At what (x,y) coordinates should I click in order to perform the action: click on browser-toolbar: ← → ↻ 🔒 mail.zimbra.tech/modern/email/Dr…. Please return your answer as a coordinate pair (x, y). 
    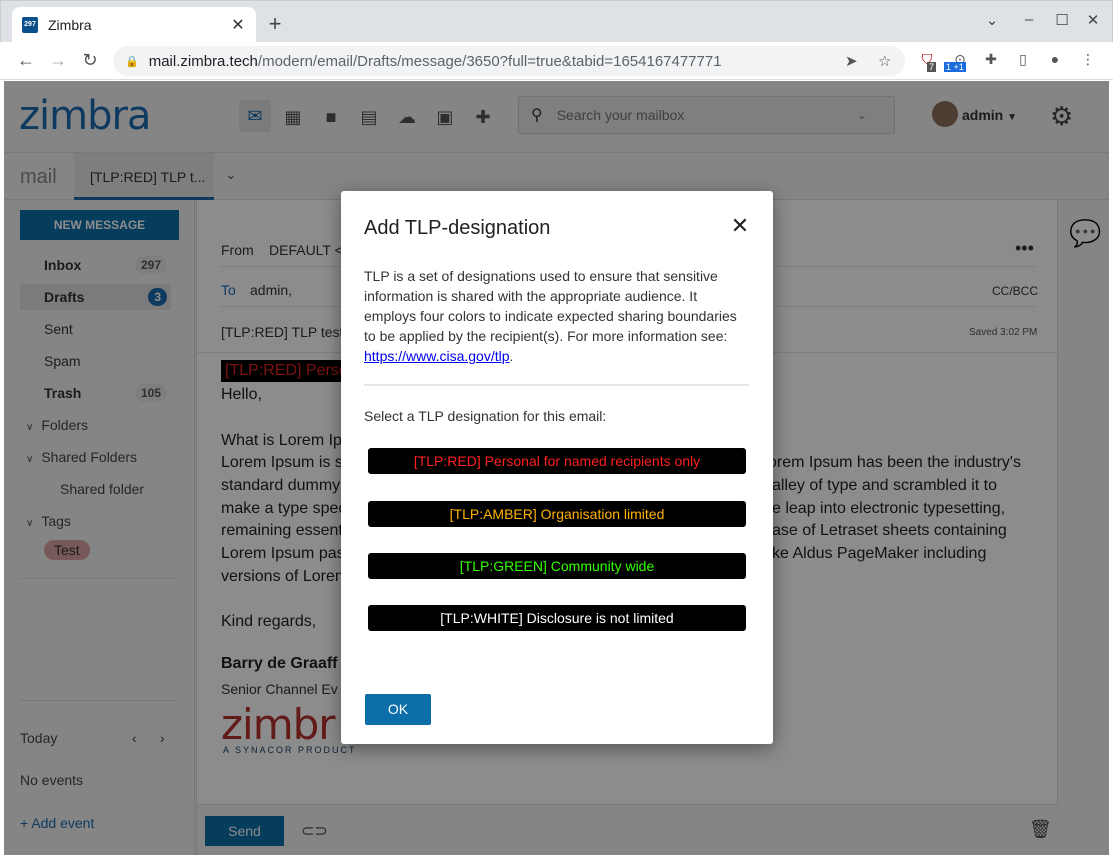
    Looking at the image, I should click on (556, 61).